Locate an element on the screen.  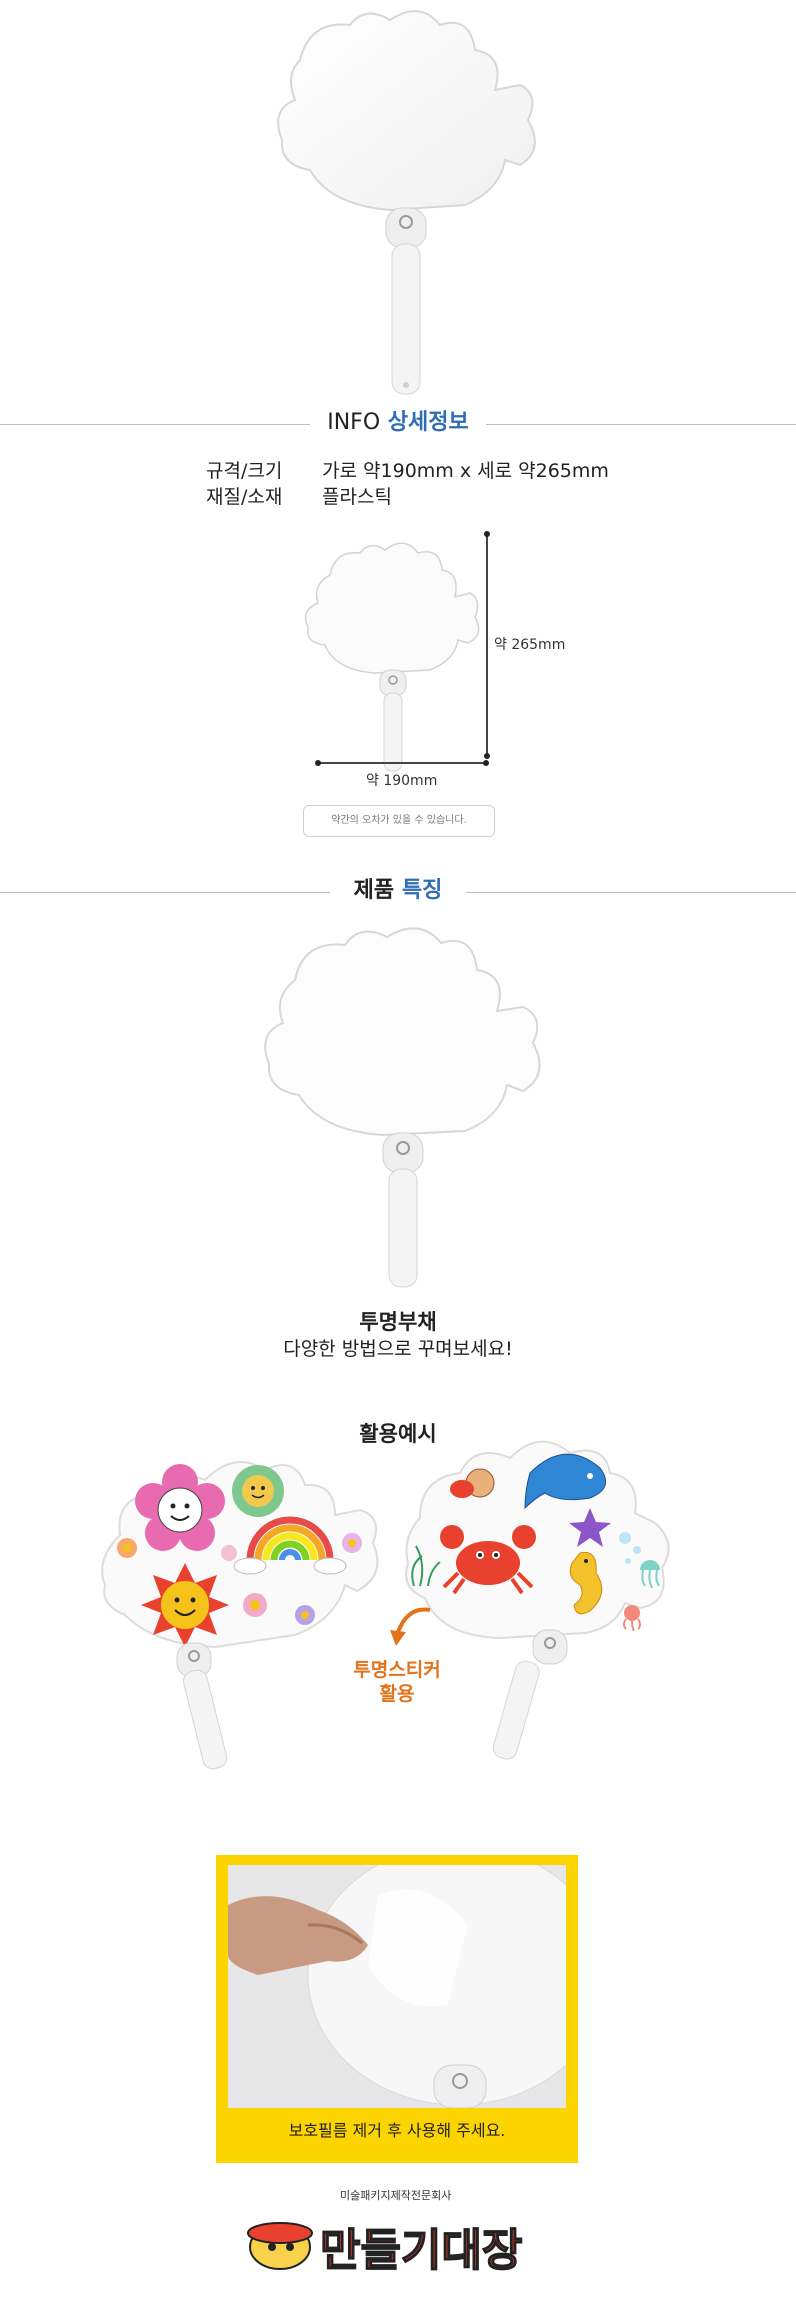
sticker-usage-label: 투명스티커 활용 is located at coordinates (397, 1682).